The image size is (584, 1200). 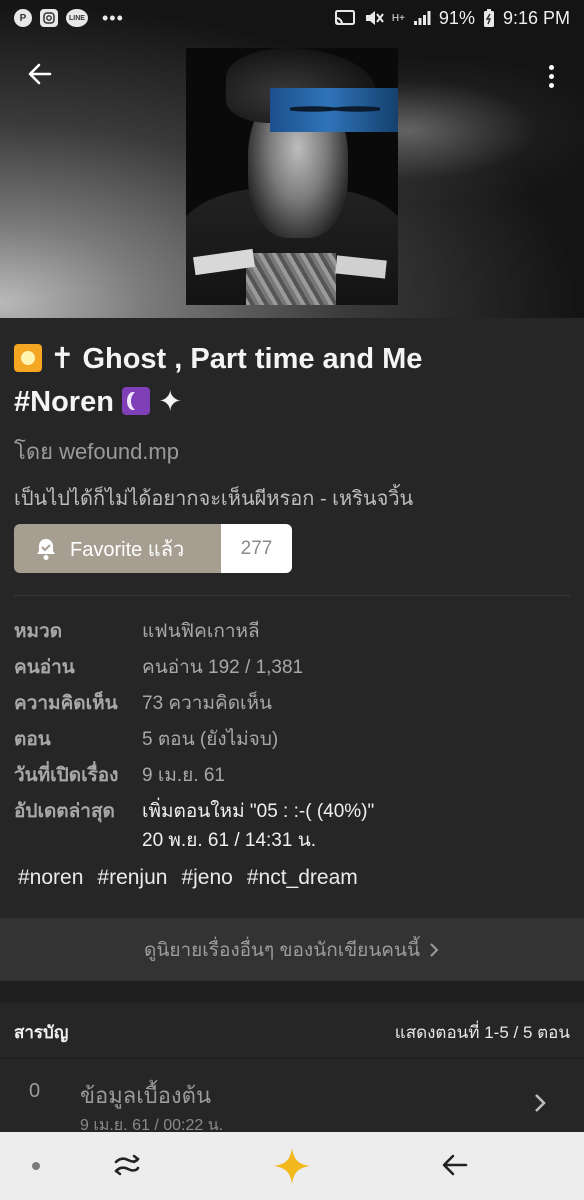 I want to click on meta-row-readers: คนอ่าน คนอ่าน 192 / 1,381, so click(x=292, y=668).